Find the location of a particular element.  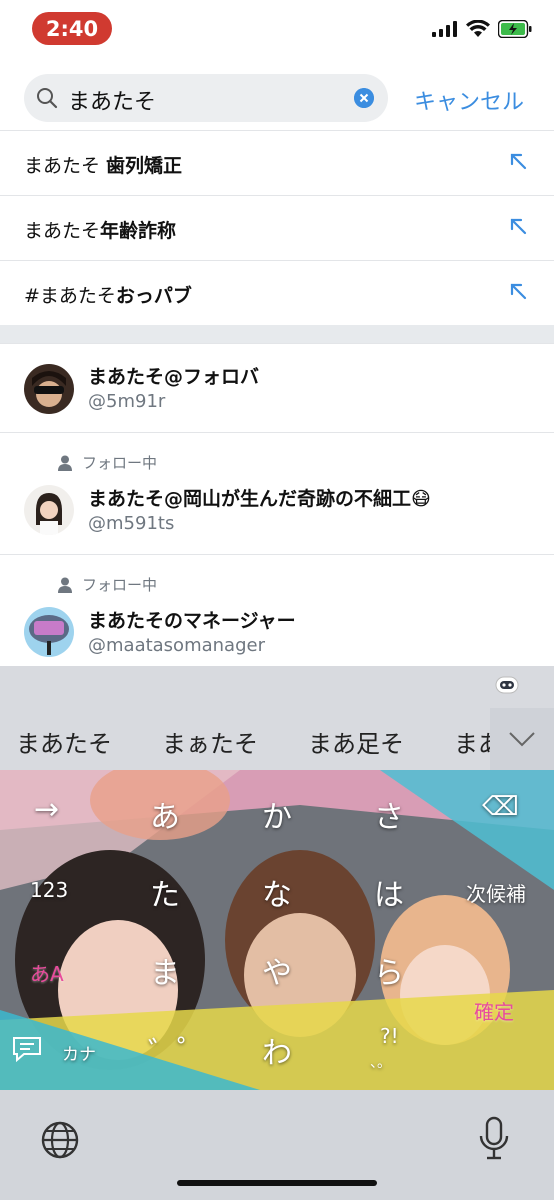

key-a: あ is located at coordinates (165, 814).